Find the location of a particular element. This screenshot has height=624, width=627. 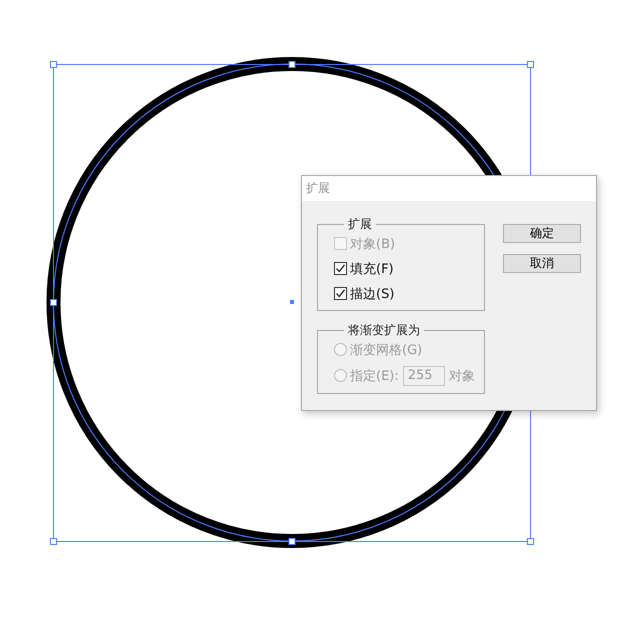

dialog-button: 取消 is located at coordinates (542, 263).